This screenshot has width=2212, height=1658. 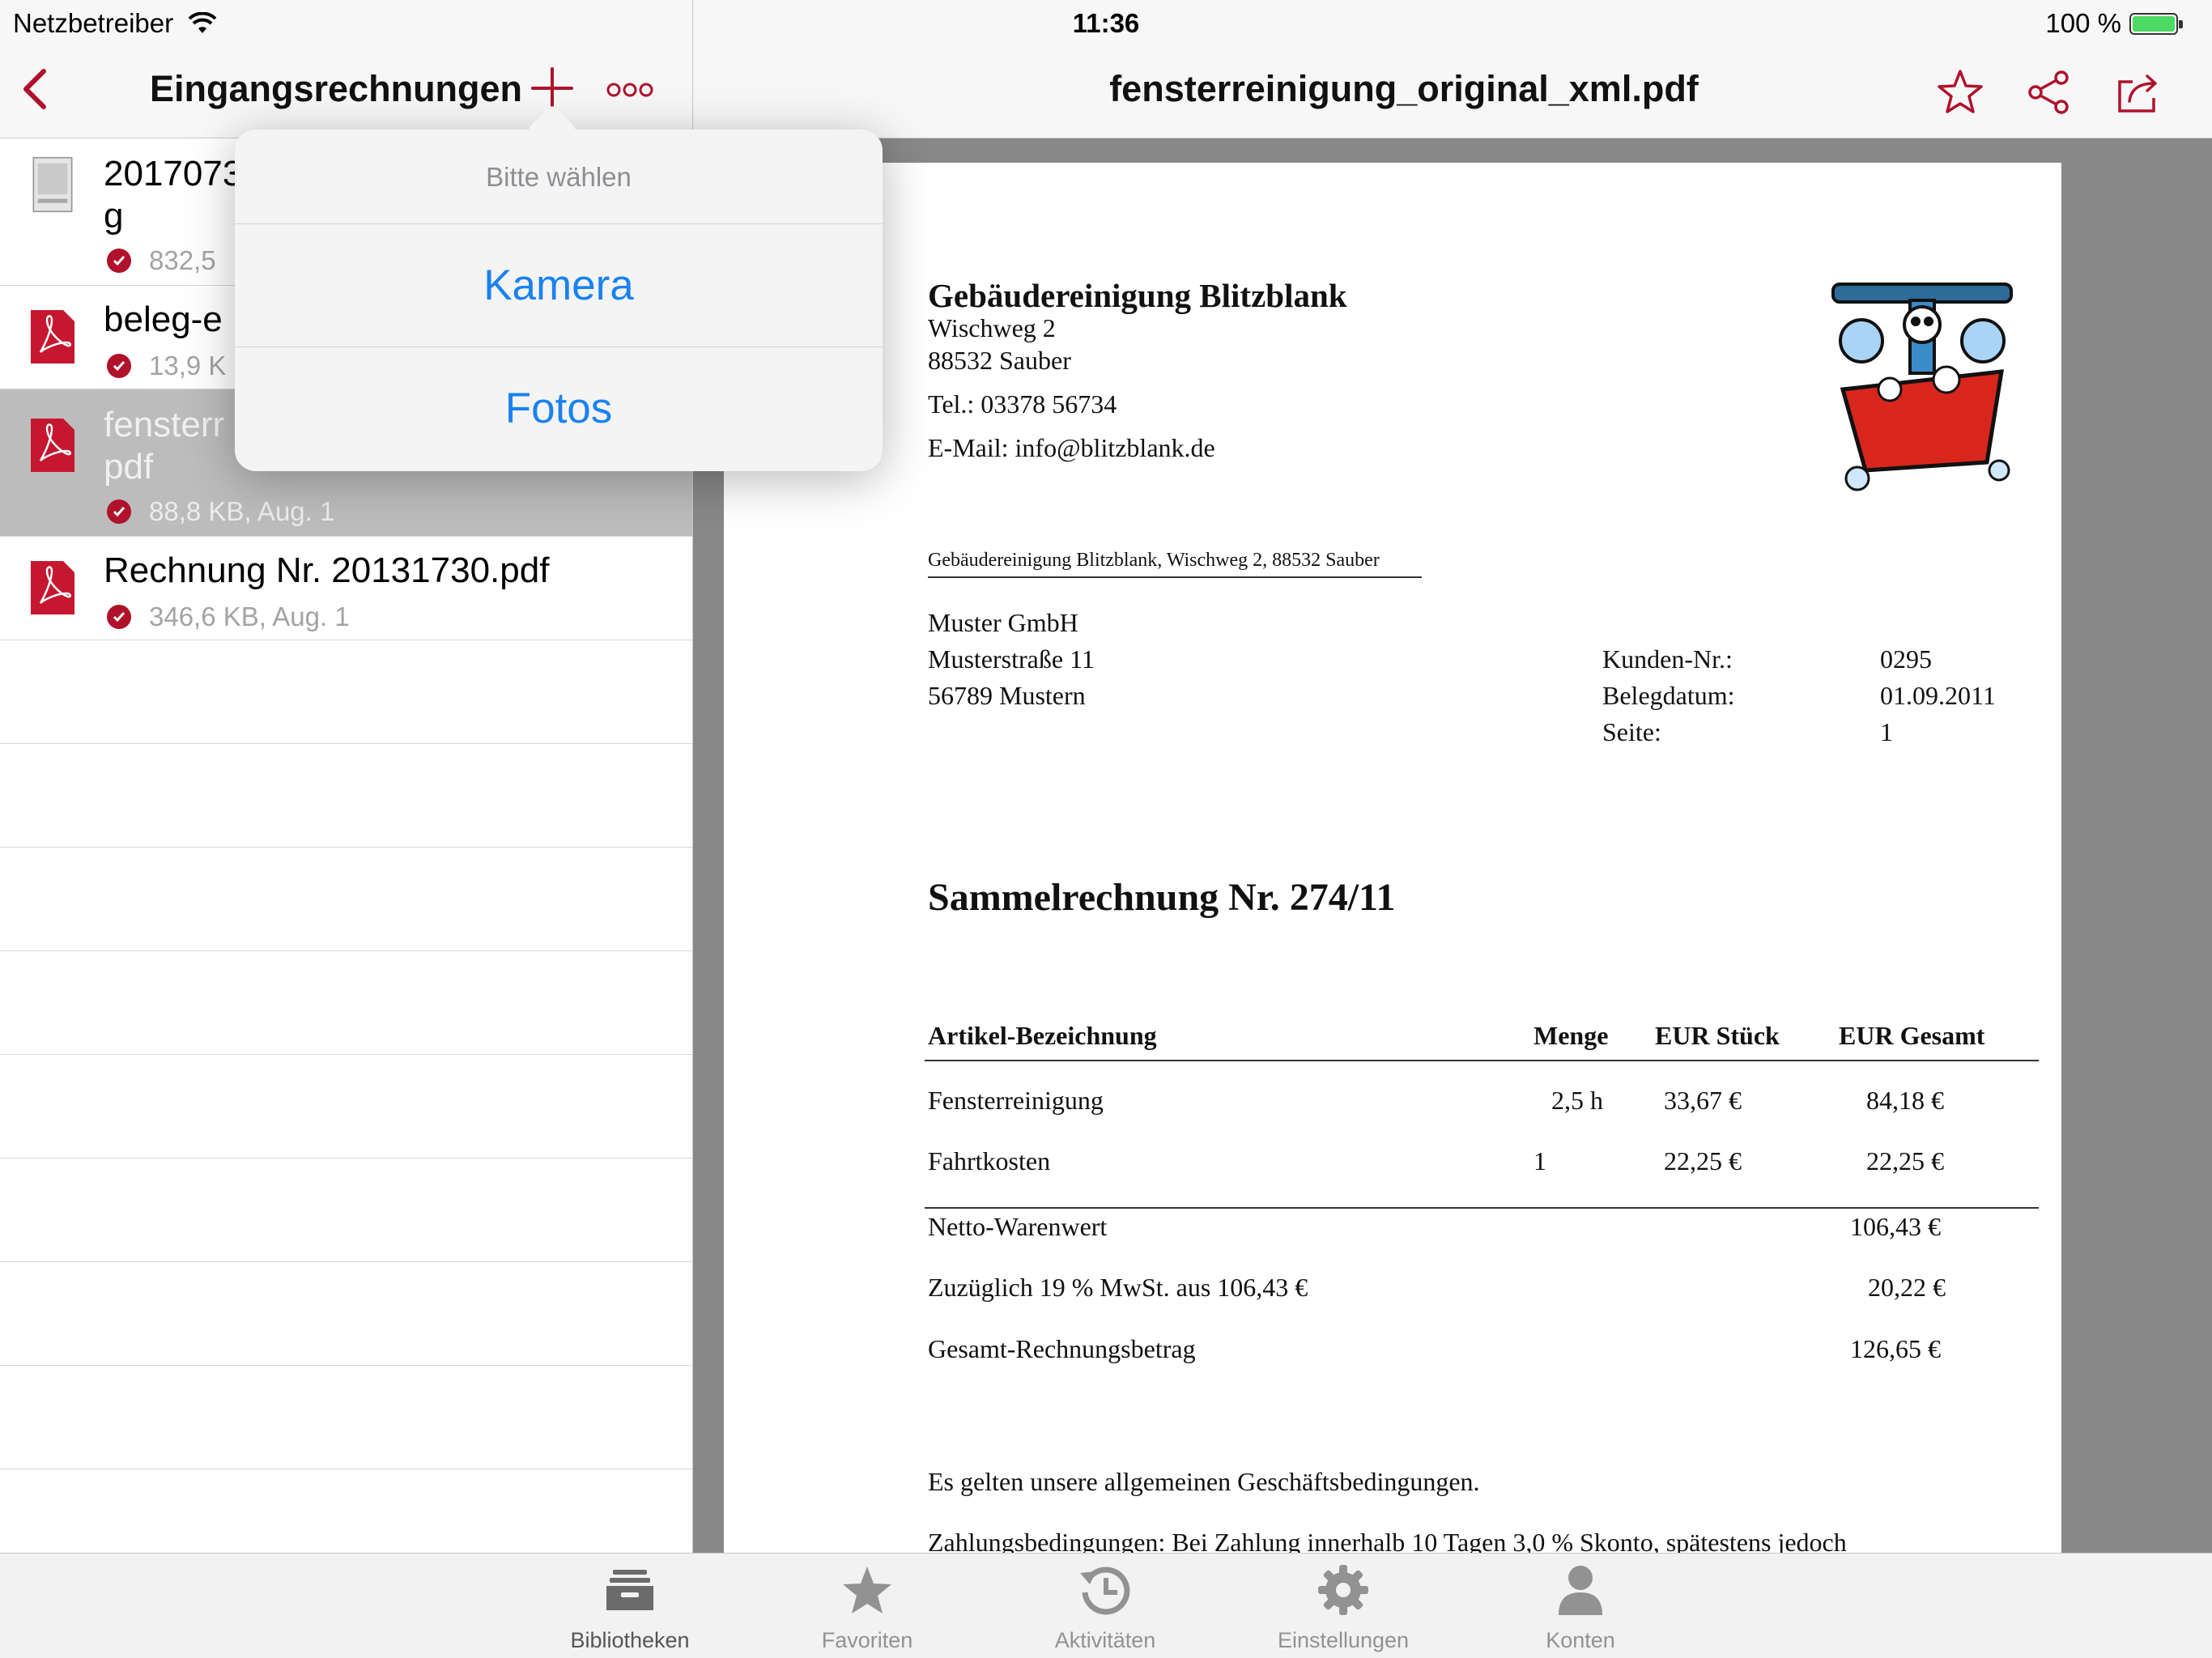 I want to click on popover-header: Bitte wählen, so click(x=559, y=177).